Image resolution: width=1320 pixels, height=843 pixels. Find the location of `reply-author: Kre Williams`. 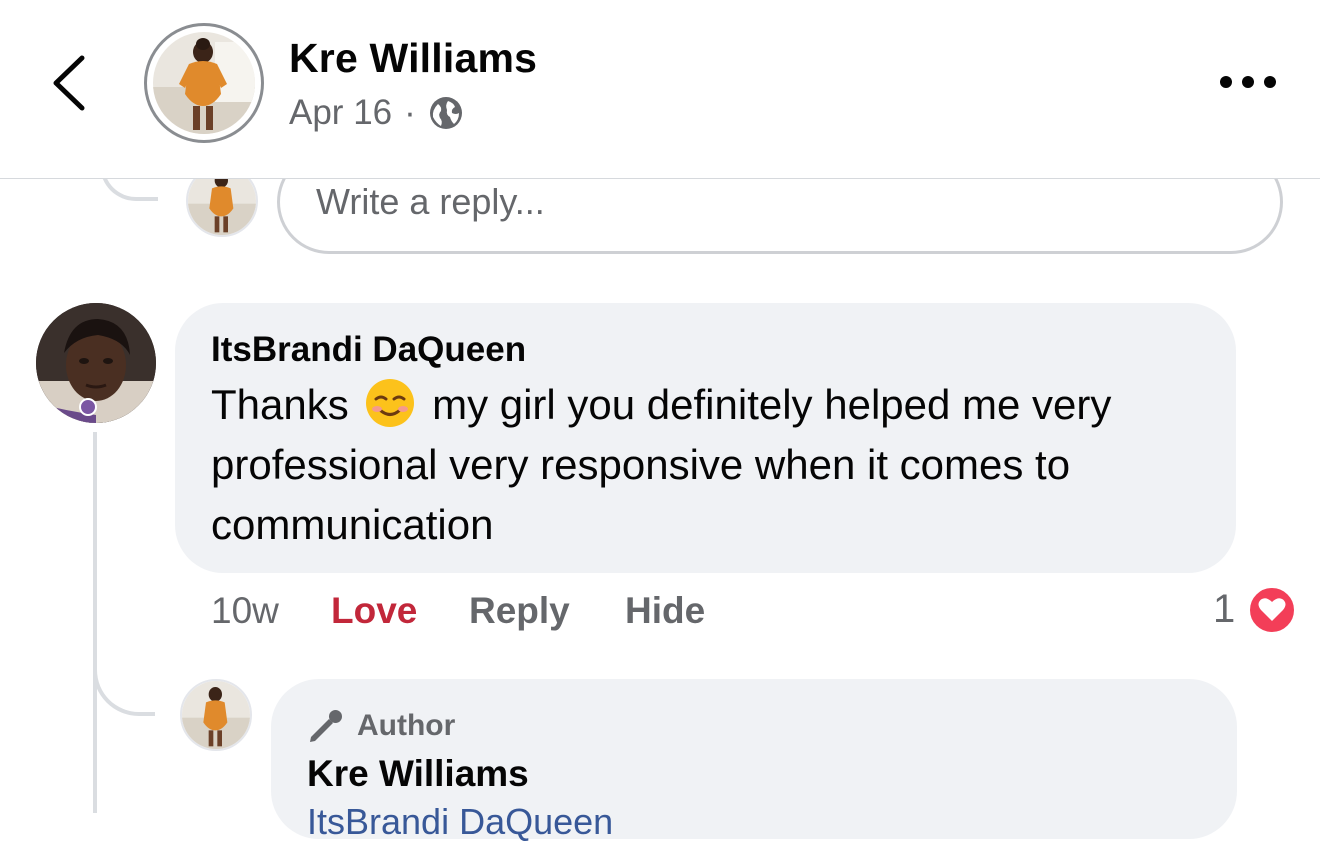

reply-author: Kre Williams is located at coordinates (418, 774).